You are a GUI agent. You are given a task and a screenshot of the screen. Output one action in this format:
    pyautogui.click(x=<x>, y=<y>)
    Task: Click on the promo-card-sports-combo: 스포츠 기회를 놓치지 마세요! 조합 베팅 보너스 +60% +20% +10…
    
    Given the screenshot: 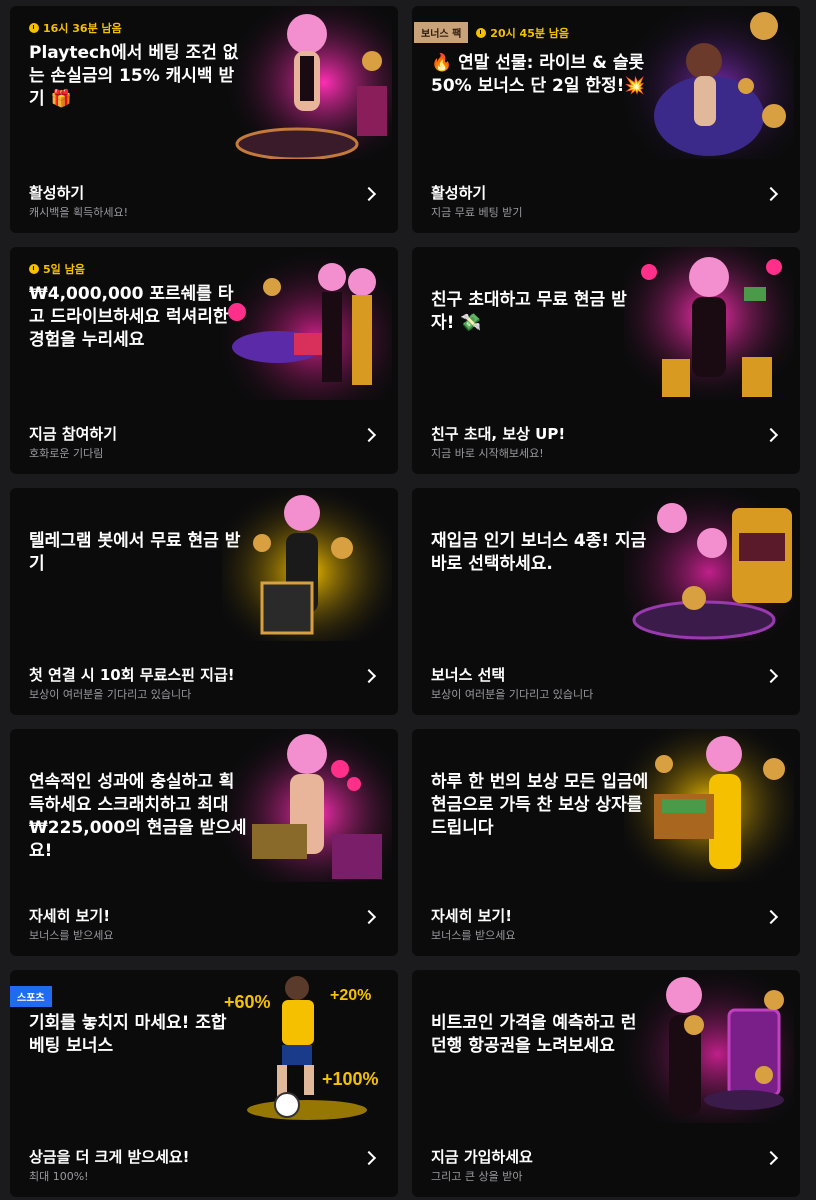 What is the action you would take?
    pyautogui.click(x=204, y=1083)
    